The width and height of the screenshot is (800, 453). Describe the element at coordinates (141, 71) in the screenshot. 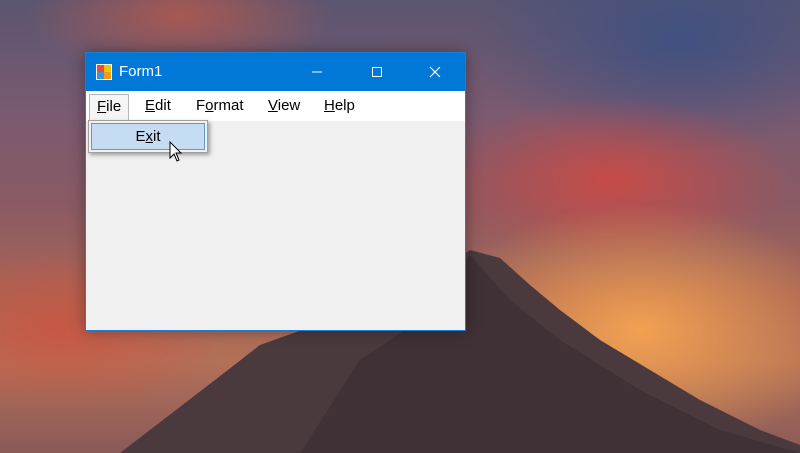

I see `window-title: Form1` at that location.